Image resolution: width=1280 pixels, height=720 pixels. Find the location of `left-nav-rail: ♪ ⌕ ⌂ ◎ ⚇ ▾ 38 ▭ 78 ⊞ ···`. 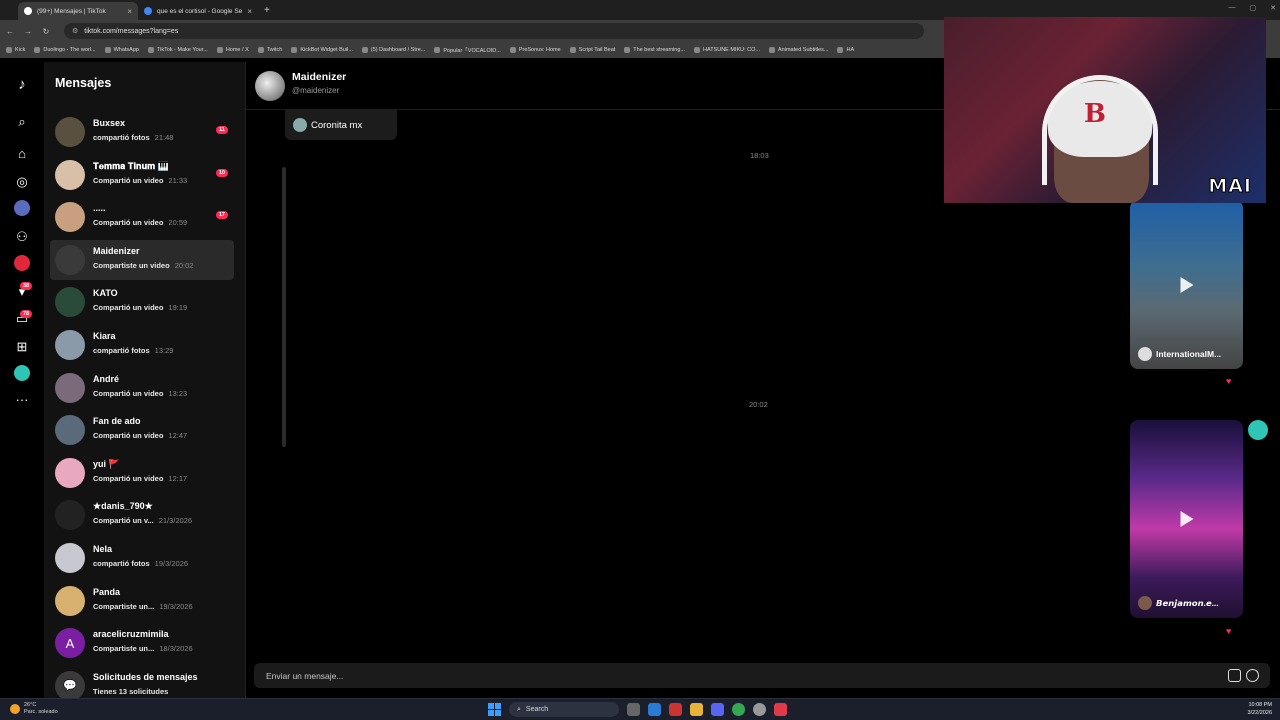

left-nav-rail: ♪ ⌕ ⌂ ◎ ⚇ ▾ 38 ▭ 78 ⊞ ··· is located at coordinates (22, 380).